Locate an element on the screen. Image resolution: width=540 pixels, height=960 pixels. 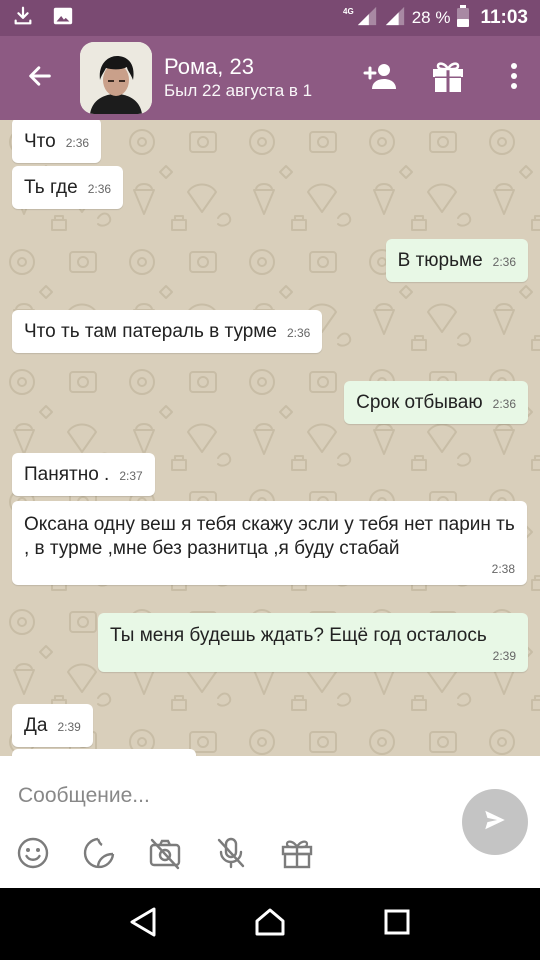
signal-icon is located at coordinates (367, 18).